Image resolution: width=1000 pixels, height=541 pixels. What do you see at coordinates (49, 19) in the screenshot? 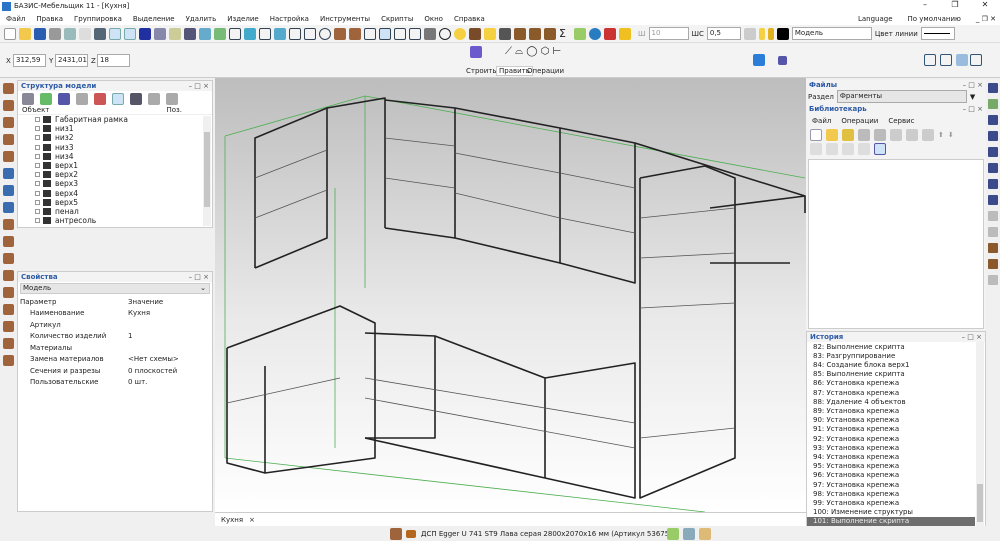
I see `menu-edit: Правка` at bounding box center [49, 19].